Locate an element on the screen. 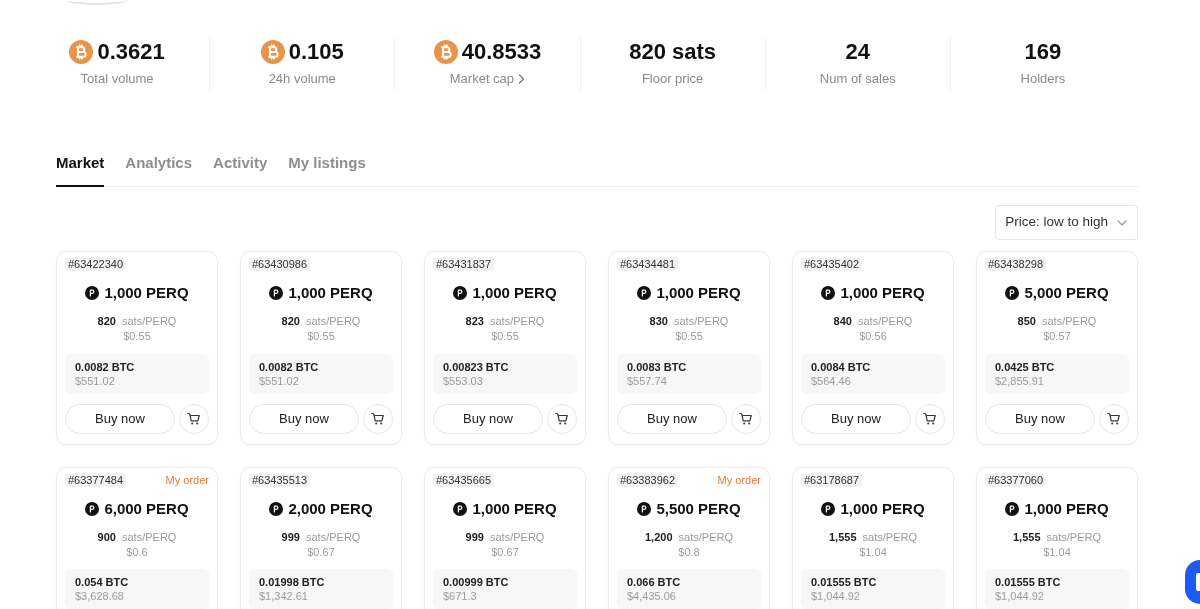  unit-usd-price: $0.6 is located at coordinates (137, 551).